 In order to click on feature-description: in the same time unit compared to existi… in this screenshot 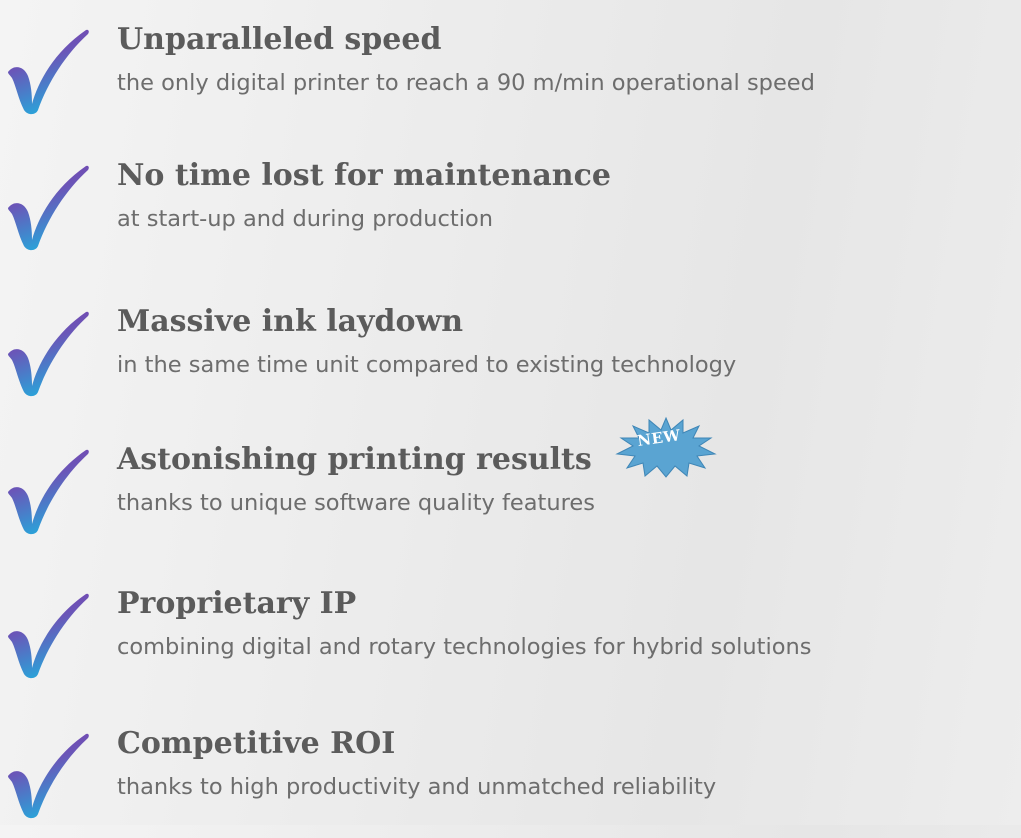, I will do `click(427, 365)`.